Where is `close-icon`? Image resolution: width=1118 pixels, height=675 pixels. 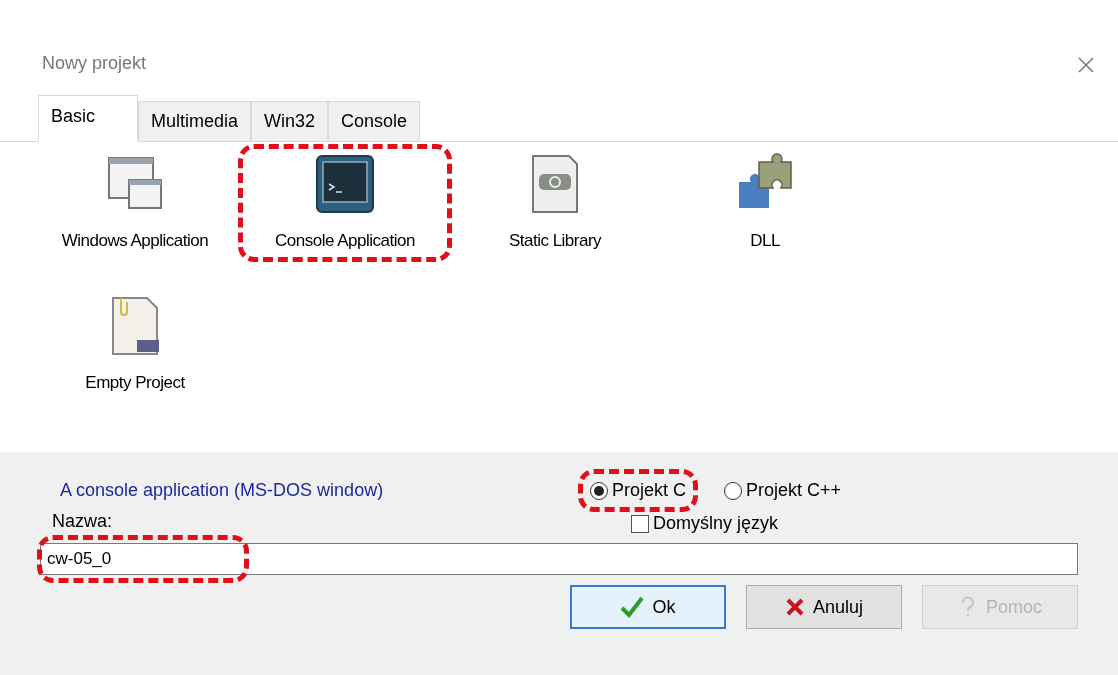 close-icon is located at coordinates (1086, 65).